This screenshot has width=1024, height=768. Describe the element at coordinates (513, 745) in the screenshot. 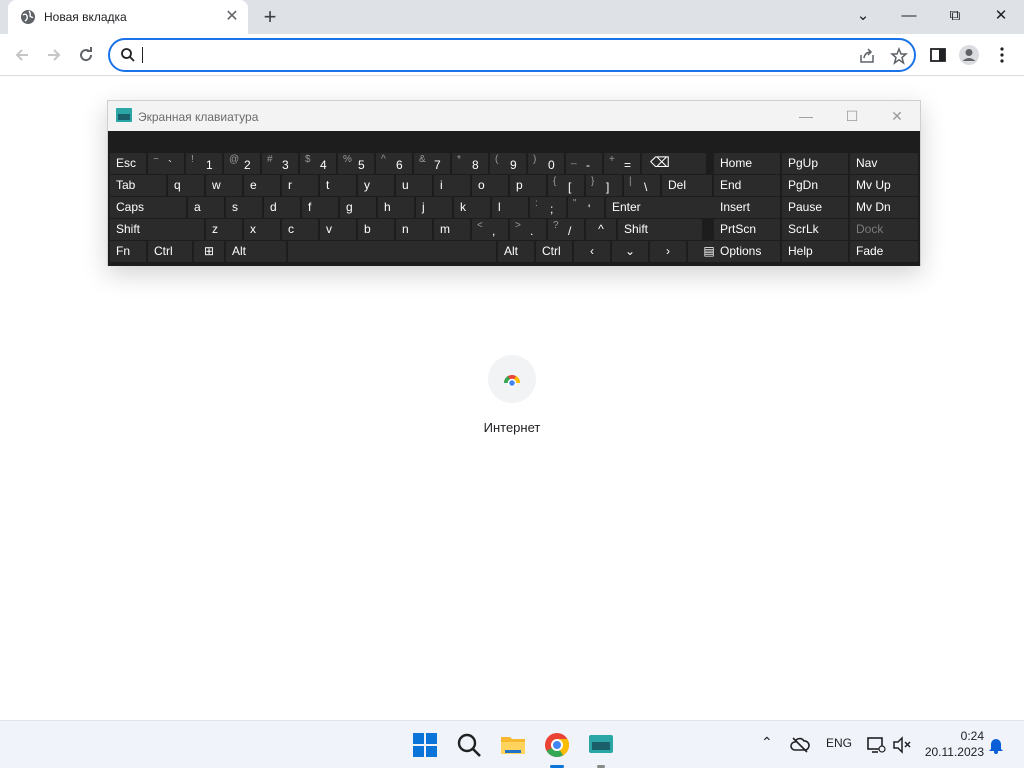

I see `file-explorer-icon` at that location.